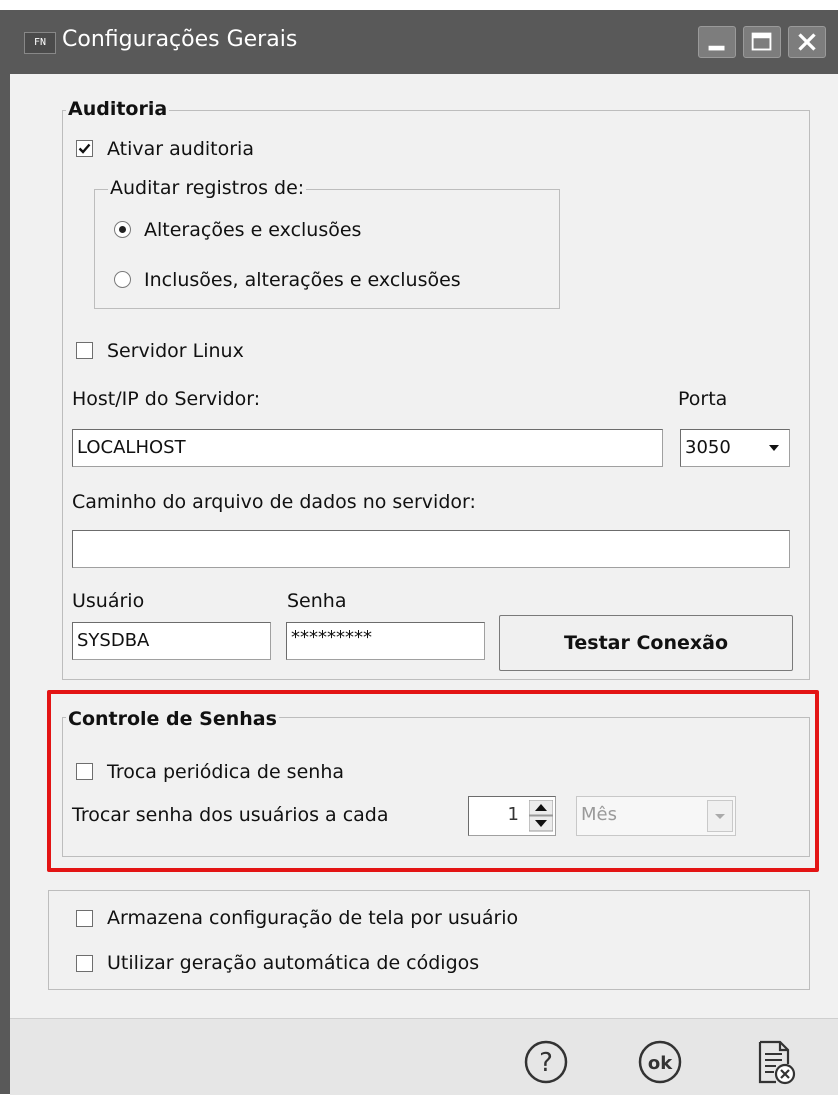 This screenshot has width=838, height=1095. What do you see at coordinates (207, 188) in the screenshot?
I see `auditar-registros-title: Auditar registros de:` at bounding box center [207, 188].